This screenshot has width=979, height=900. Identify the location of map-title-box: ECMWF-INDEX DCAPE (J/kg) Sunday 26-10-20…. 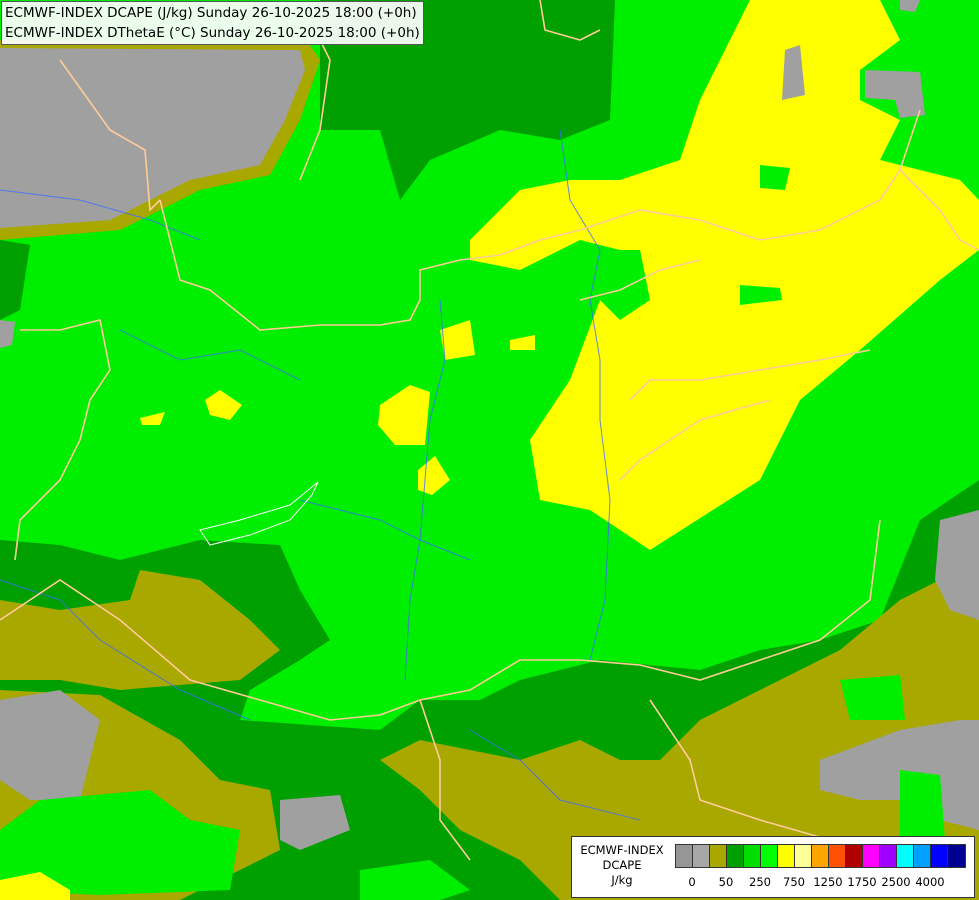
(212, 23).